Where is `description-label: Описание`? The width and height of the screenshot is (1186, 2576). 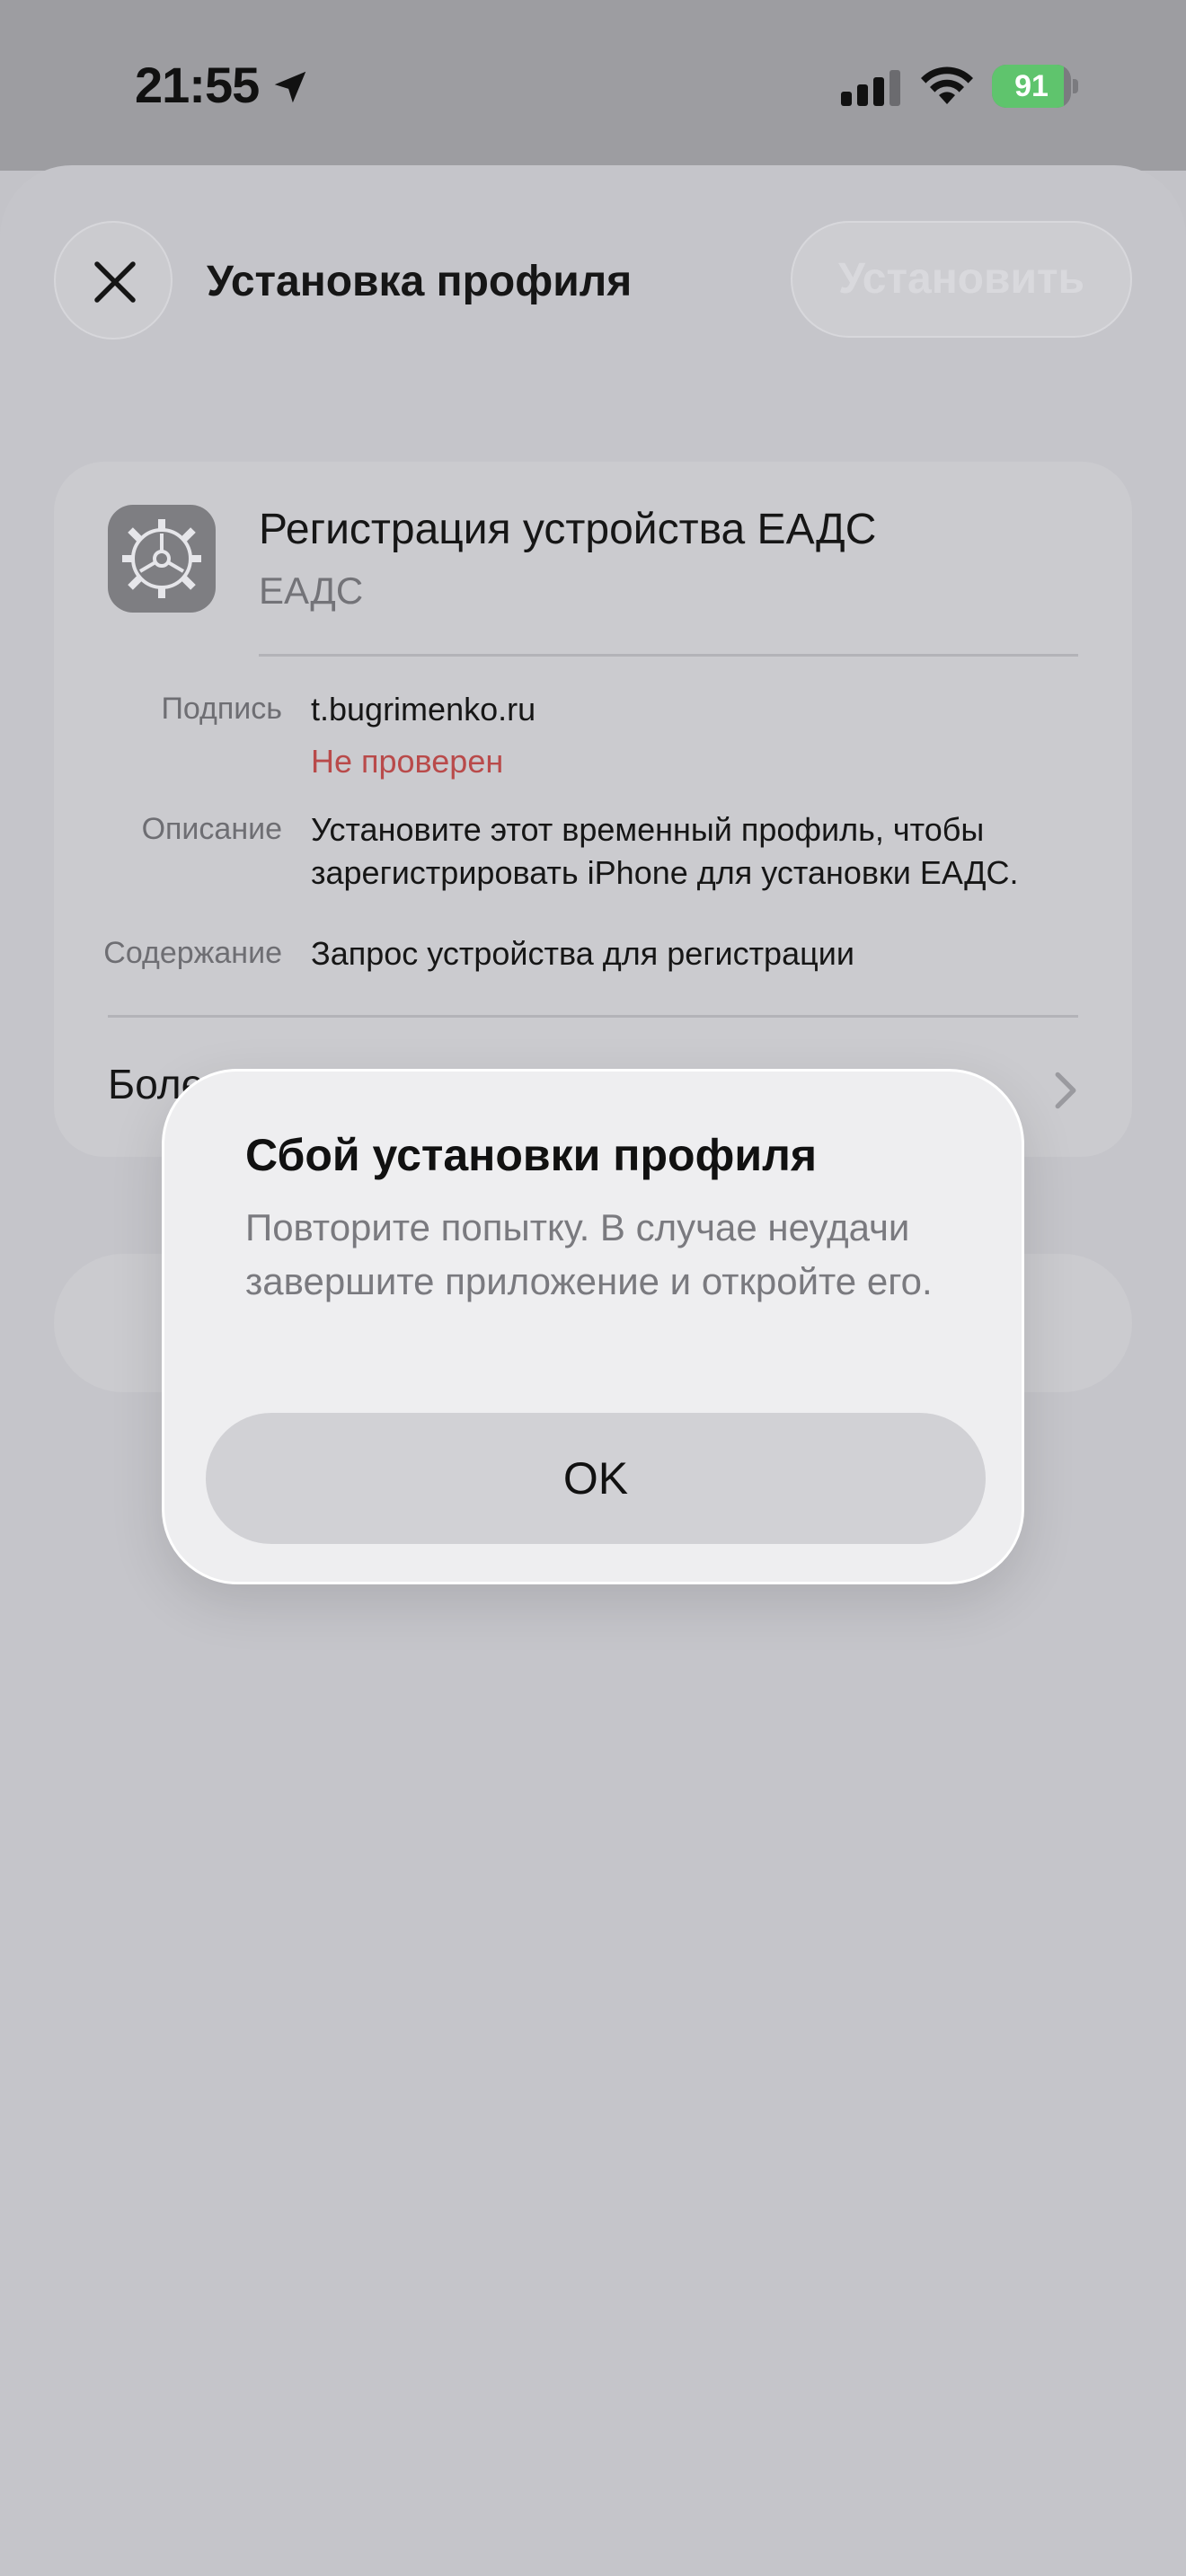 description-label: Описание is located at coordinates (211, 829).